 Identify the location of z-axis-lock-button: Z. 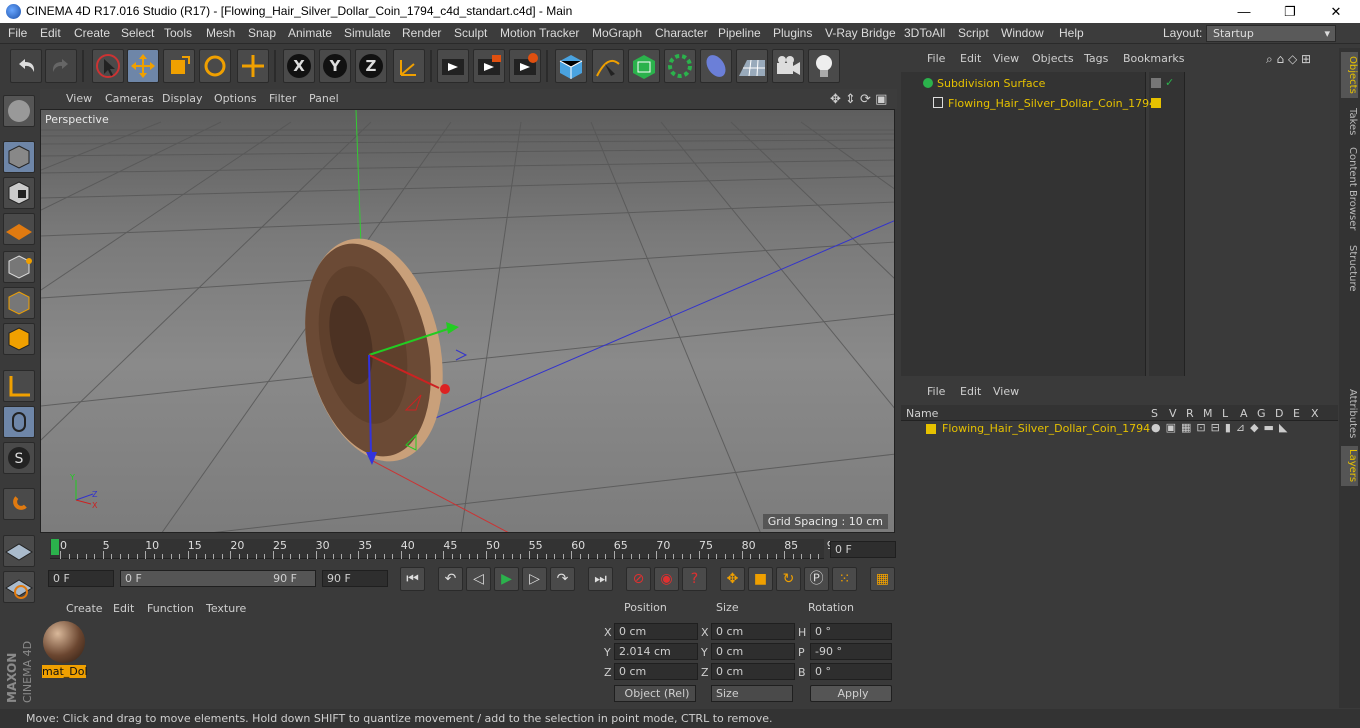
(371, 66).